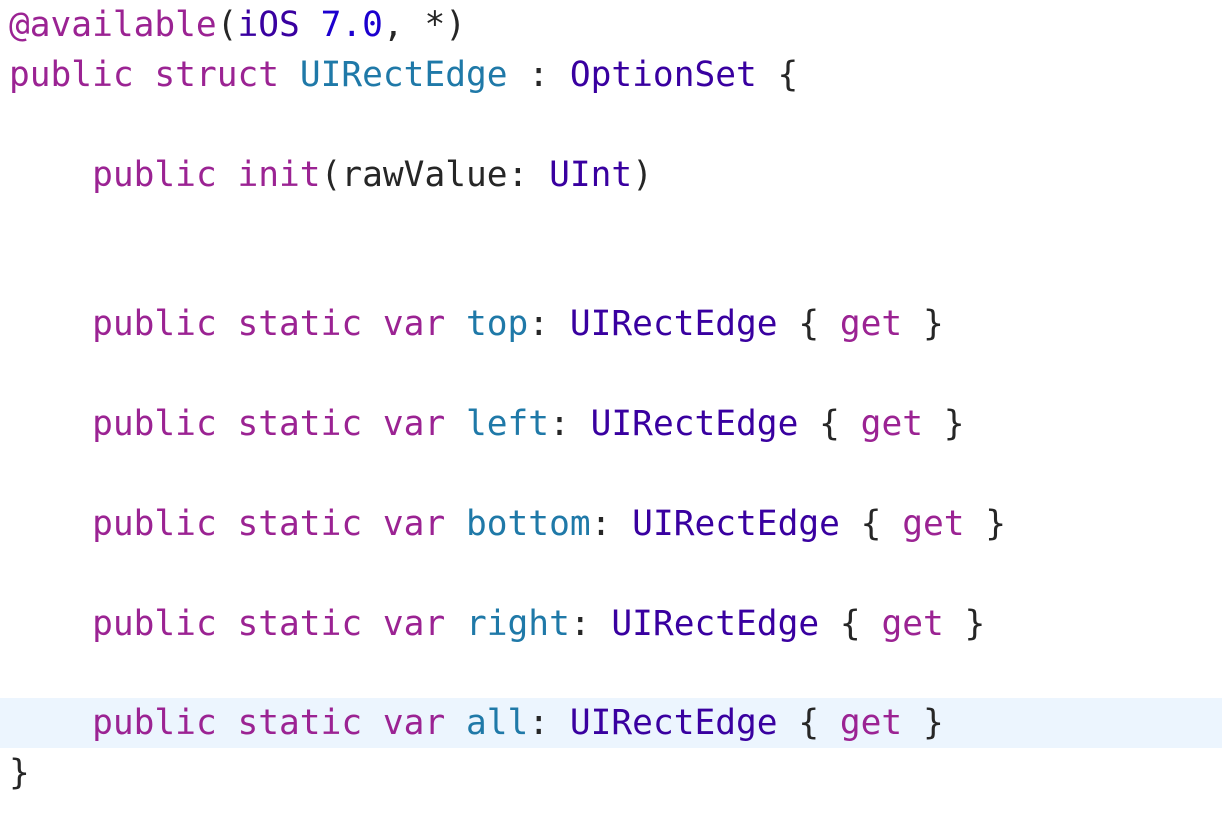 This screenshot has height=824, width=1222. I want to click on param-type: UInt, so click(591, 175).